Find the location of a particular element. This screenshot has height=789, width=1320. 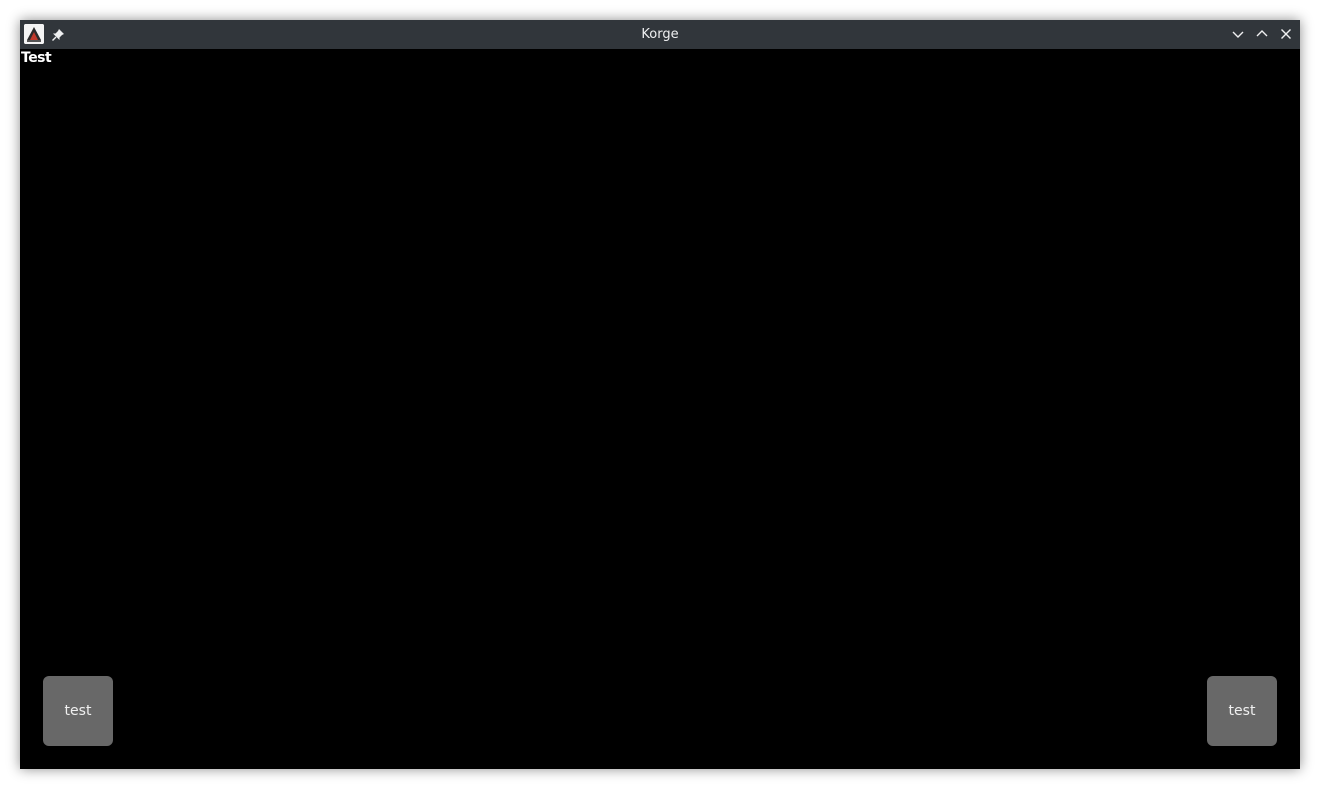

chevron-up-icon is located at coordinates (1262, 33).